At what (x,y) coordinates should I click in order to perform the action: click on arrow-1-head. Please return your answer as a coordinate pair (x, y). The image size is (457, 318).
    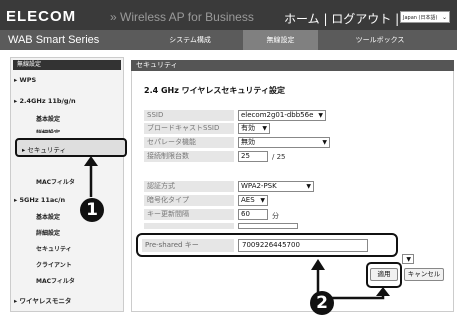
    Looking at the image, I should click on (91, 161).